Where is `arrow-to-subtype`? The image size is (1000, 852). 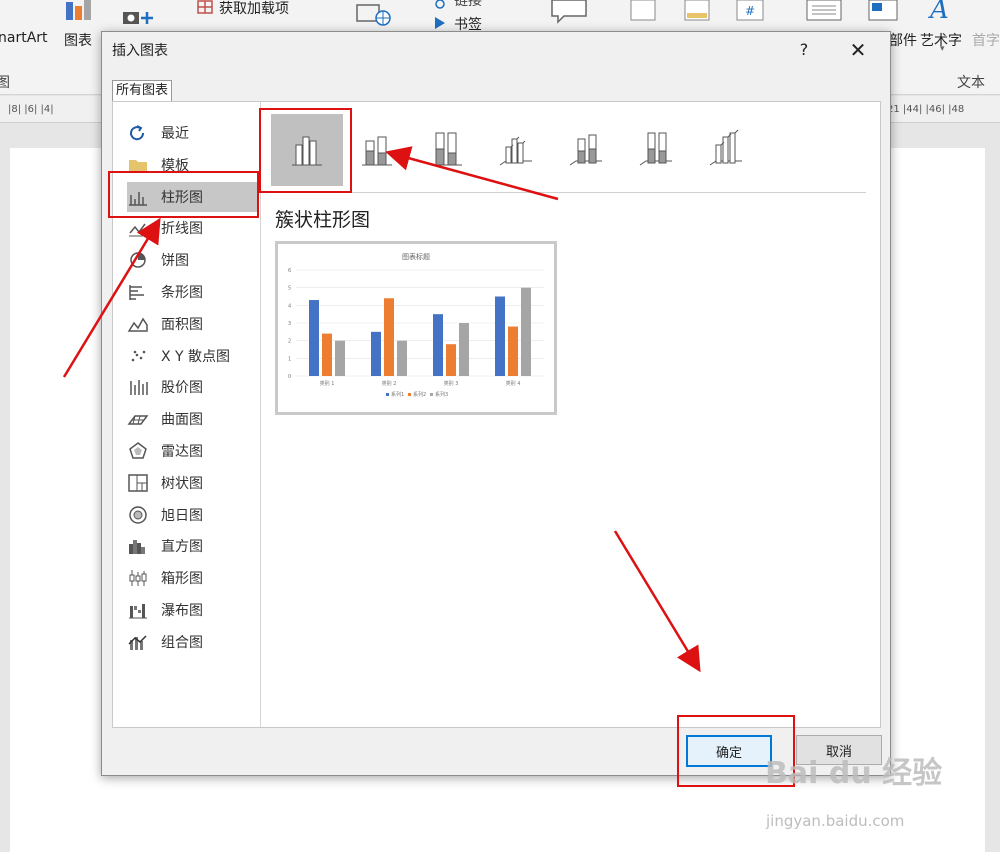
arrow-to-subtype is located at coordinates (472, 173).